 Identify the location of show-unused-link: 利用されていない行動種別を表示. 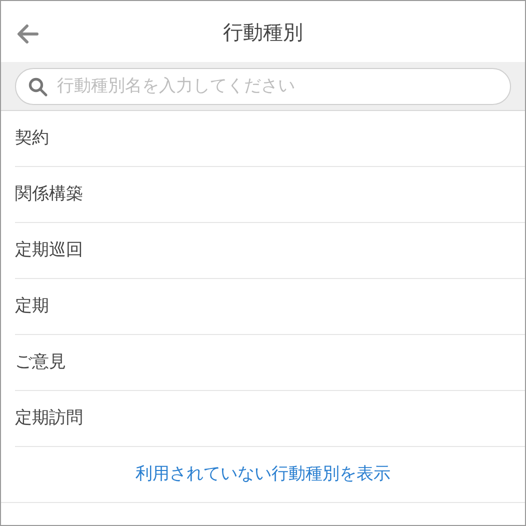
(263, 475).